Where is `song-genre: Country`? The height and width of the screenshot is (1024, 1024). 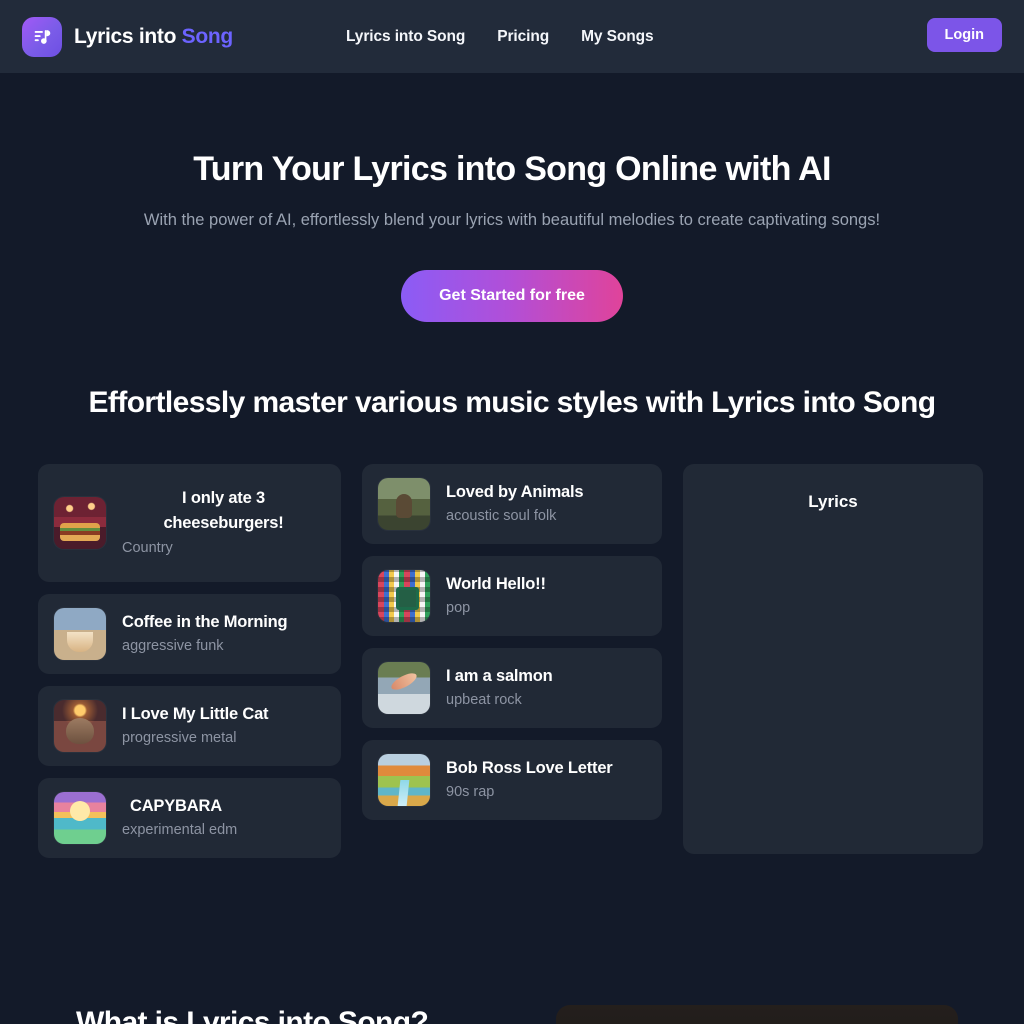
song-genre: Country is located at coordinates (147, 547).